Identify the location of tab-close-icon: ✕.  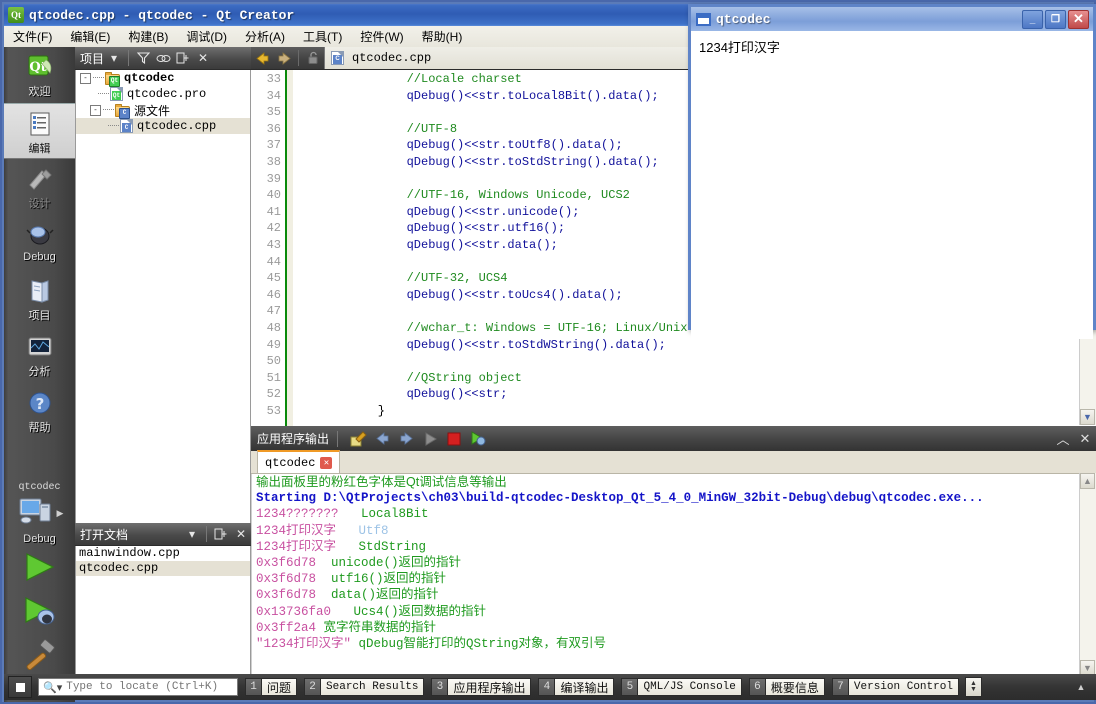
(326, 462).